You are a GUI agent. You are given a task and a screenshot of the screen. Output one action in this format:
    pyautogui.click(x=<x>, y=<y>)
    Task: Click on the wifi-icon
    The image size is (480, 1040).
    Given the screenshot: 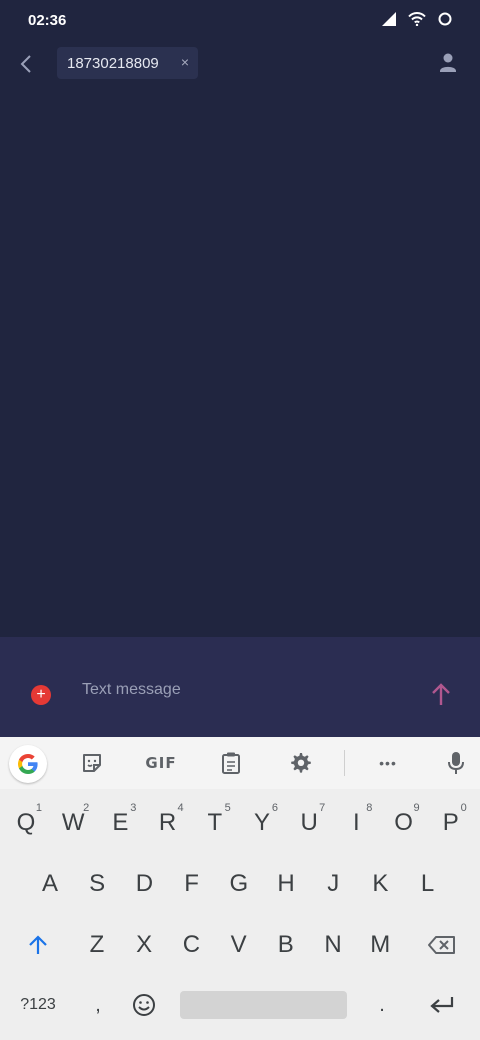 What is the action you would take?
    pyautogui.click(x=417, y=19)
    